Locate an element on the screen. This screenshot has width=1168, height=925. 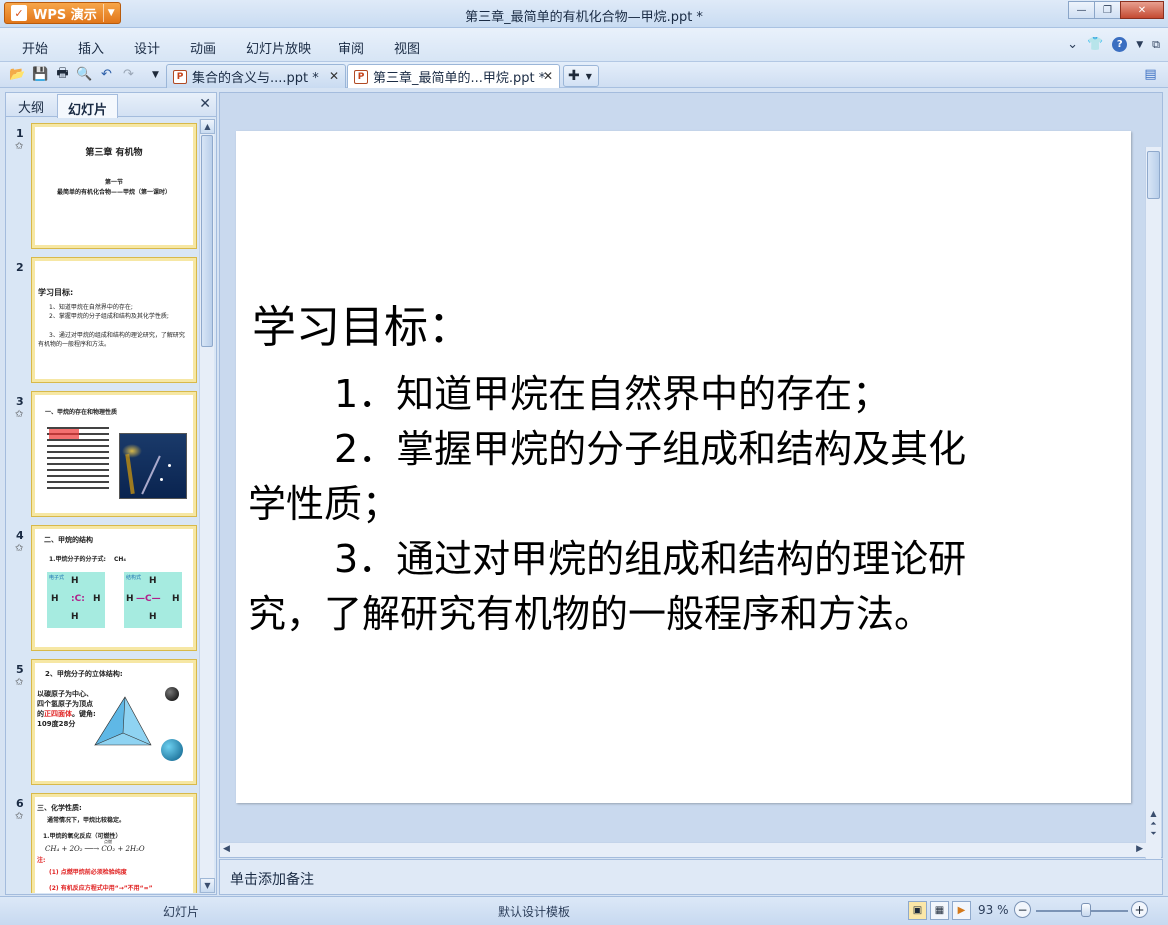
skin-icon: 👕 is located at coordinates (1095, 44).